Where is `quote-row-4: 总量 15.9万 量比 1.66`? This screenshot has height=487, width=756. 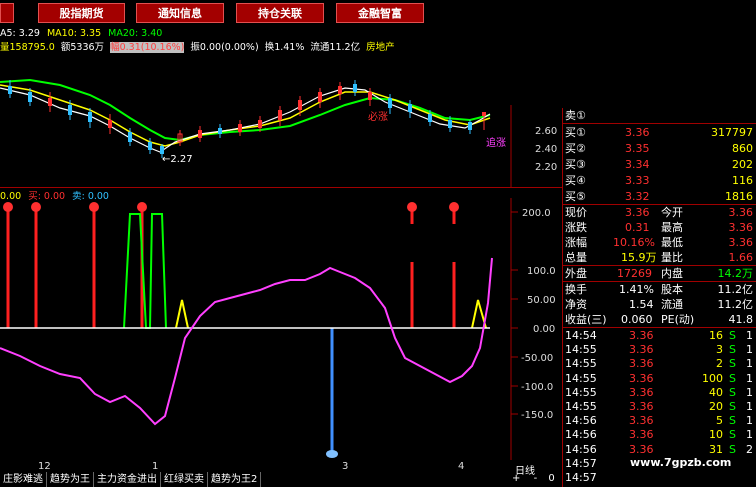
quote-row-4: 总量 15.9万 量比 1.66 is located at coordinates (659, 258).